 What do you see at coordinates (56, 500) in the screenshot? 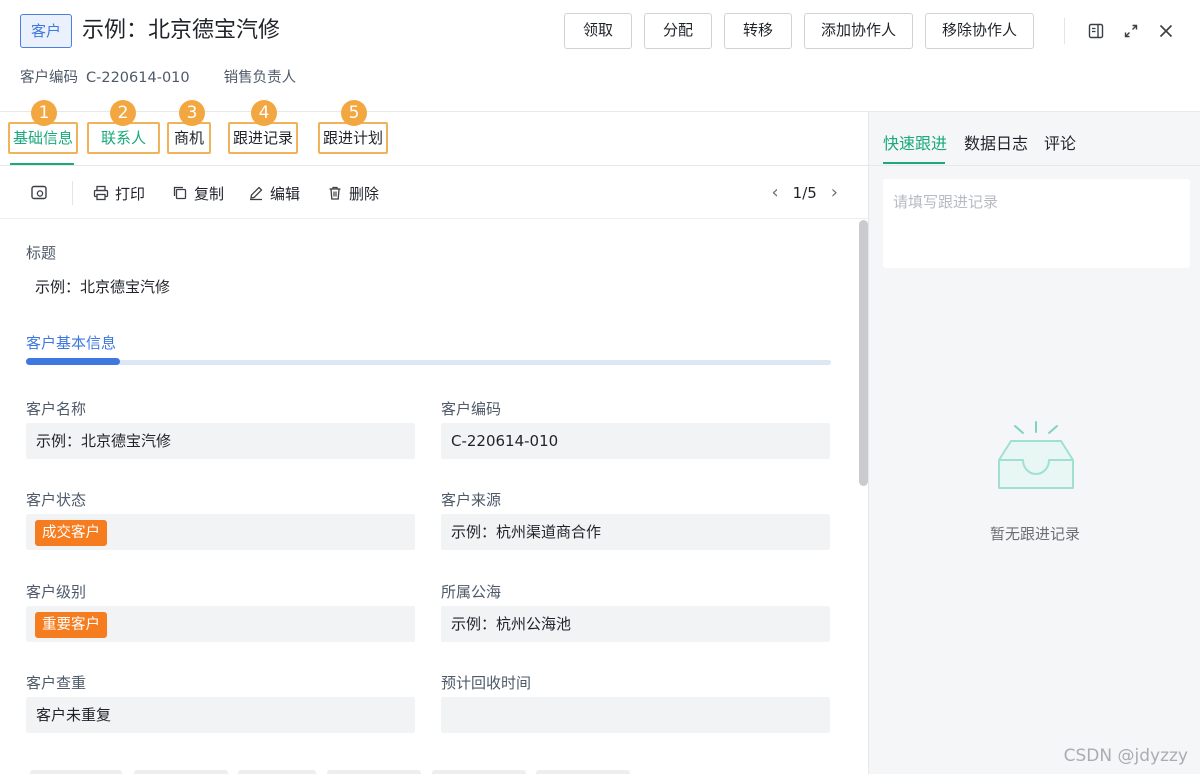
I see `customer-status-label: 客户状态` at bounding box center [56, 500].